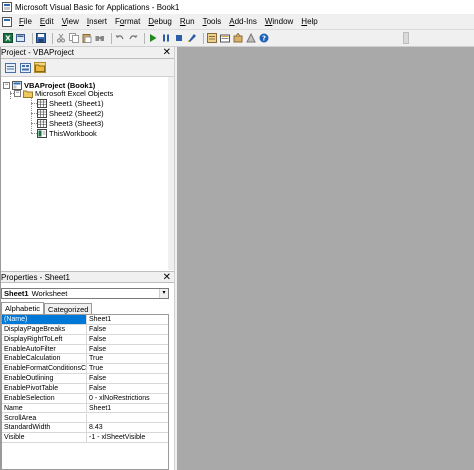  What do you see at coordinates (243, 22) in the screenshot?
I see `menu-add-ins: Add-Ins` at bounding box center [243, 22].